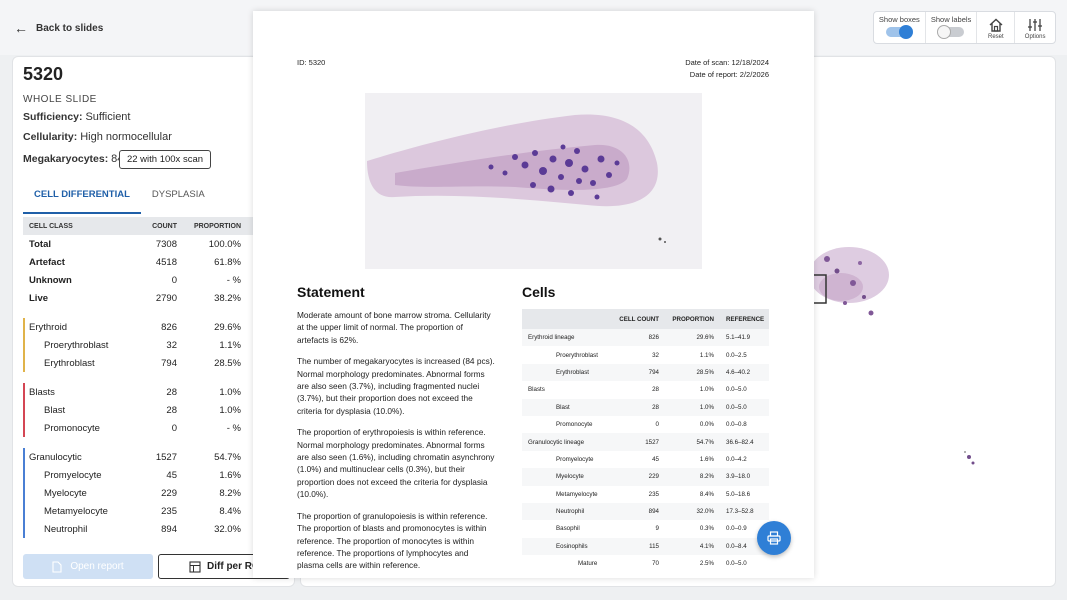 Image resolution: width=1067 pixels, height=600 pixels. Describe the element at coordinates (577, 494) in the screenshot. I see `cells-row-name: Metamyelocyte` at that location.